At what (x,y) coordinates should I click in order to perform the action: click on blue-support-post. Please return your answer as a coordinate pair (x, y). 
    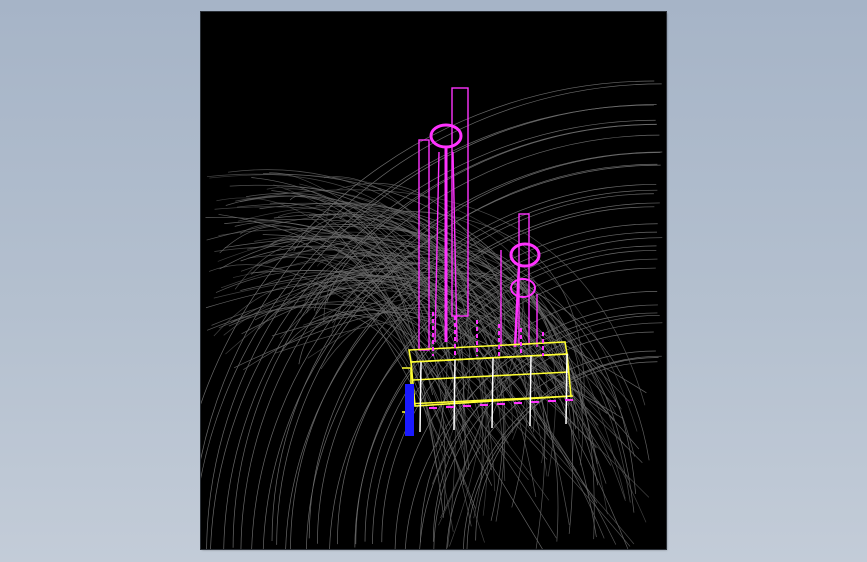
    Looking at the image, I should click on (409, 410).